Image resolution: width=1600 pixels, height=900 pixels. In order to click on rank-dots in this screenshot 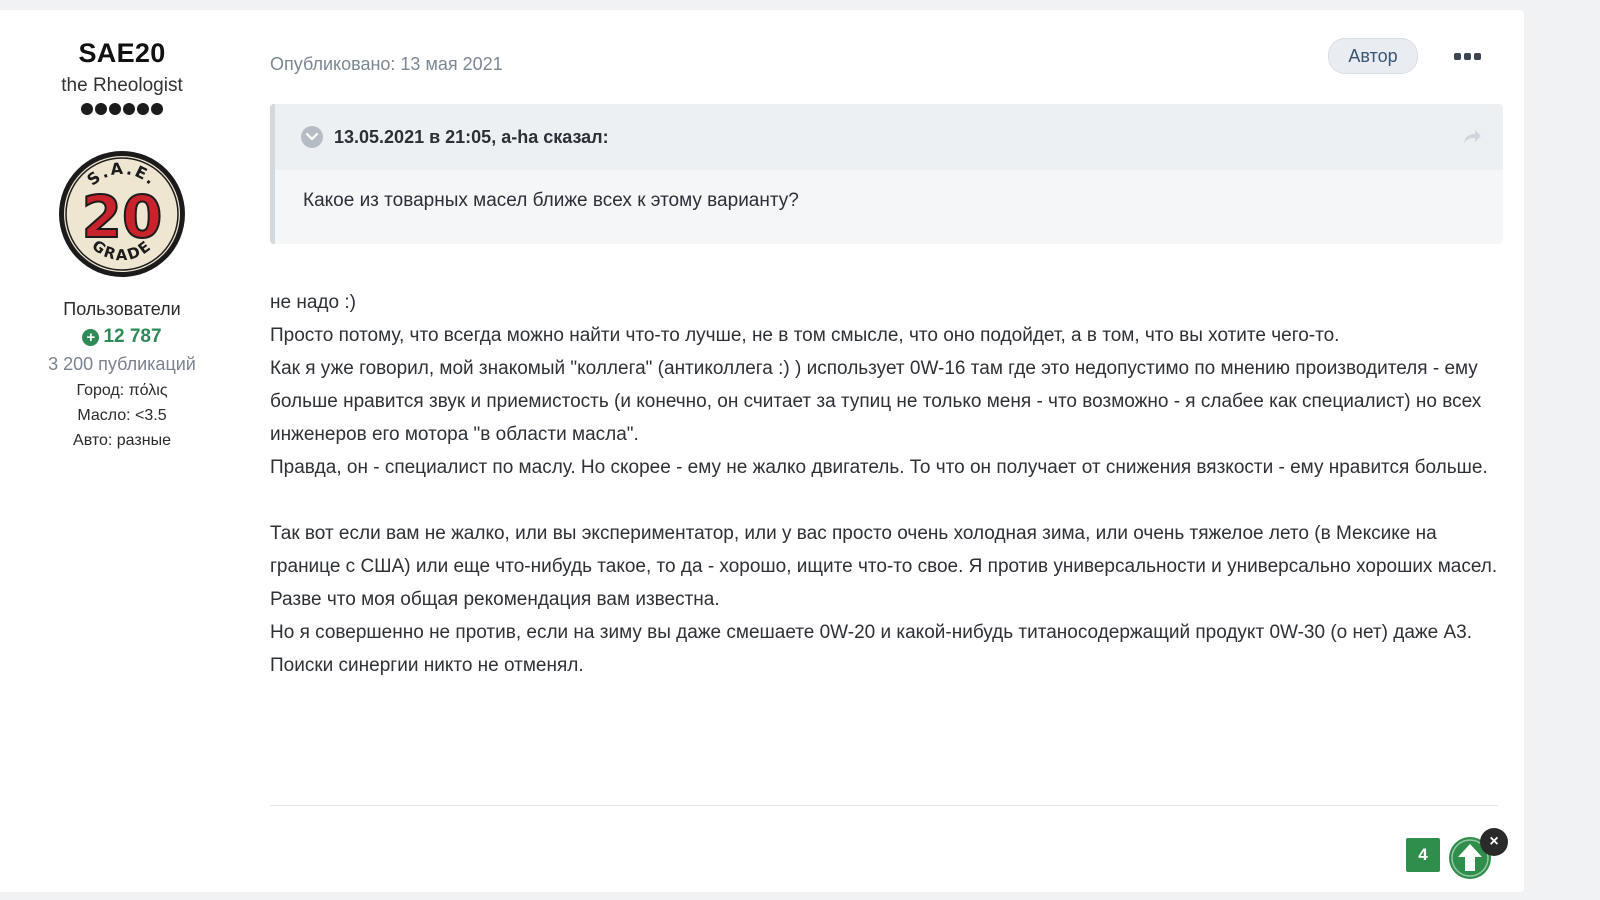, I will do `click(122, 109)`.